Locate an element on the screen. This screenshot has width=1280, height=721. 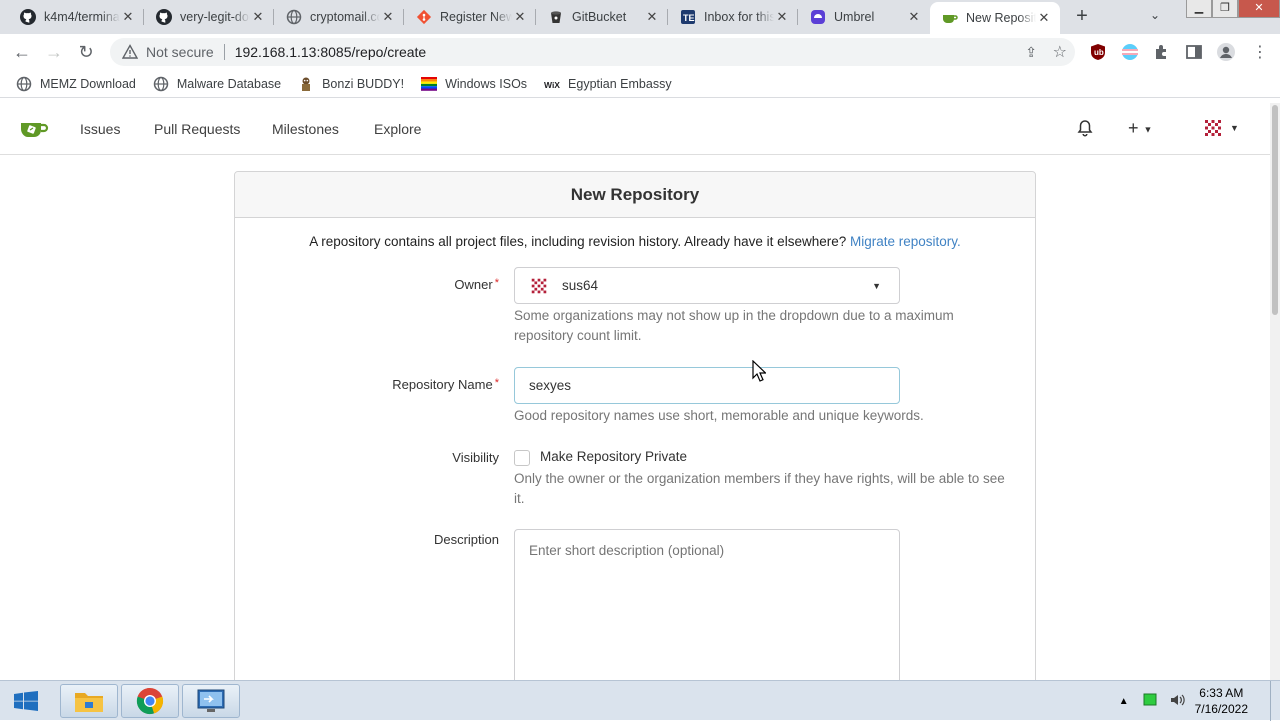
bookmark-label: Bonzi BUDDY! is located at coordinates (363, 83).